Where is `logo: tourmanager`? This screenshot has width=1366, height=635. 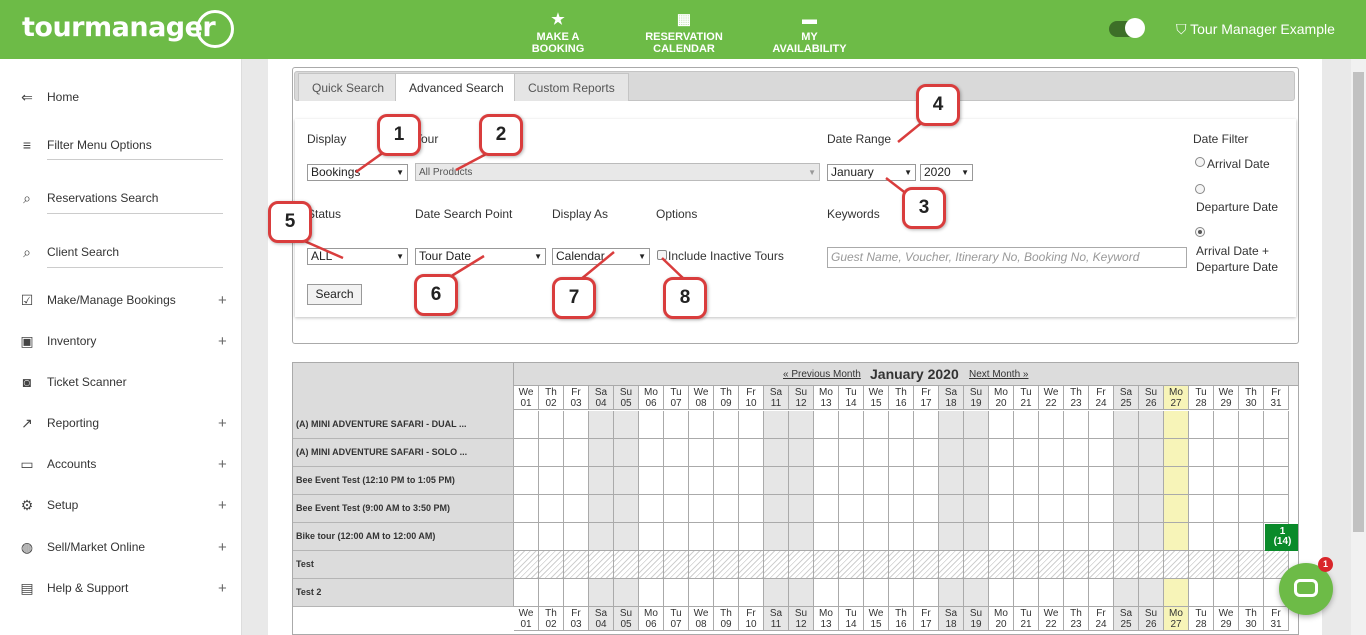 logo: tourmanager is located at coordinates (119, 27).